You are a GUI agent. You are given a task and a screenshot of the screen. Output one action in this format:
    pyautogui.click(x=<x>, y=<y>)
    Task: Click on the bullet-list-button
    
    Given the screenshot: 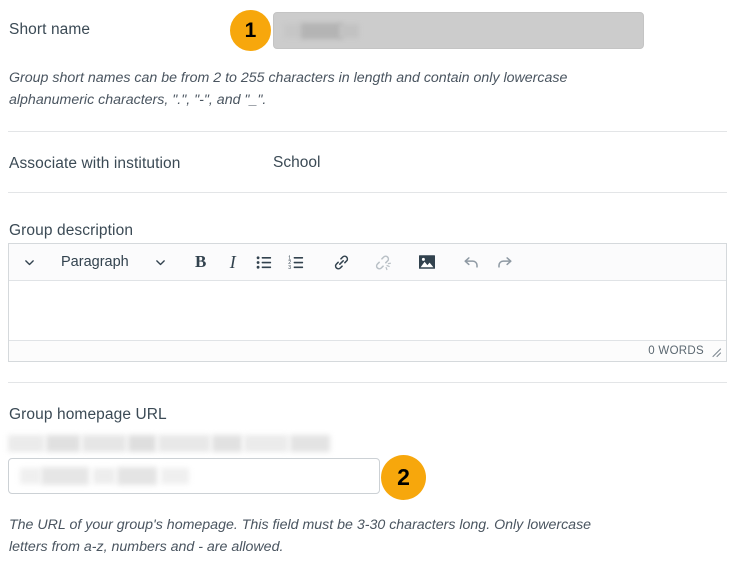 What is the action you would take?
    pyautogui.click(x=265, y=262)
    